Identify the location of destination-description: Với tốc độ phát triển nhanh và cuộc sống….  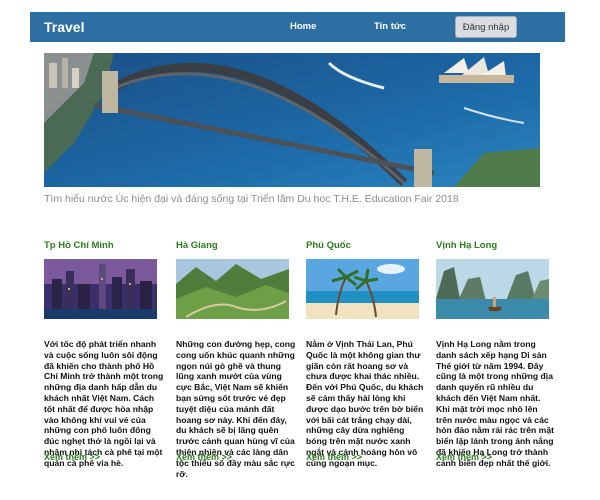
(104, 403).